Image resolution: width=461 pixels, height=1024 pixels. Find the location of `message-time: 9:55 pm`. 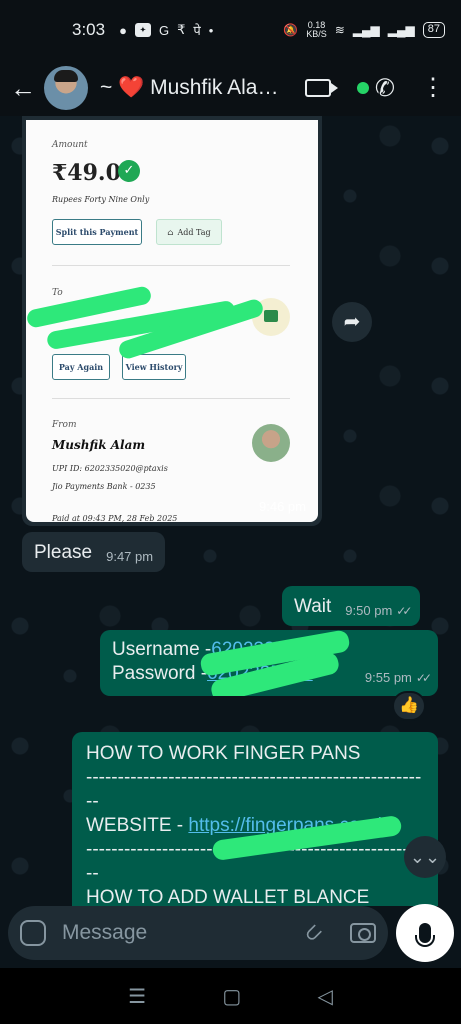

message-time: 9:55 pm is located at coordinates (388, 677).